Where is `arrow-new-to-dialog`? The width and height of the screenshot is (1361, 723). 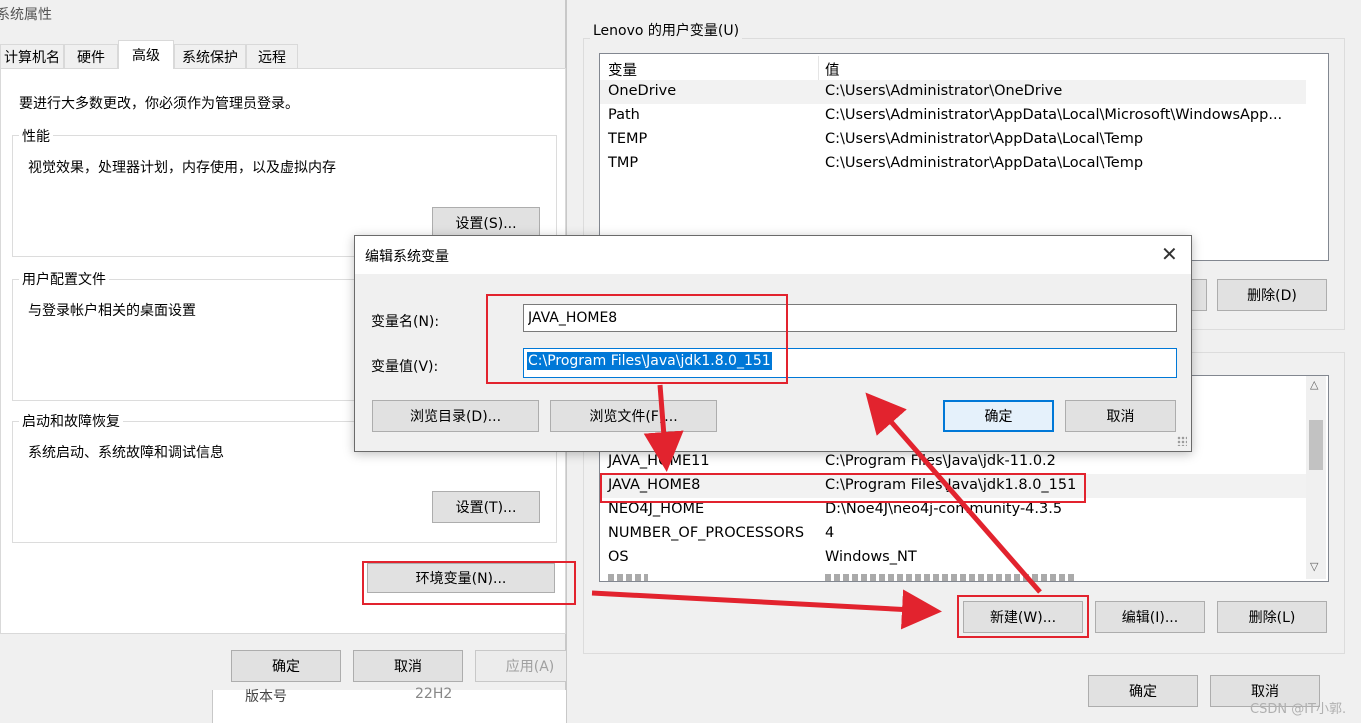 arrow-new-to-dialog is located at coordinates (953, 493).